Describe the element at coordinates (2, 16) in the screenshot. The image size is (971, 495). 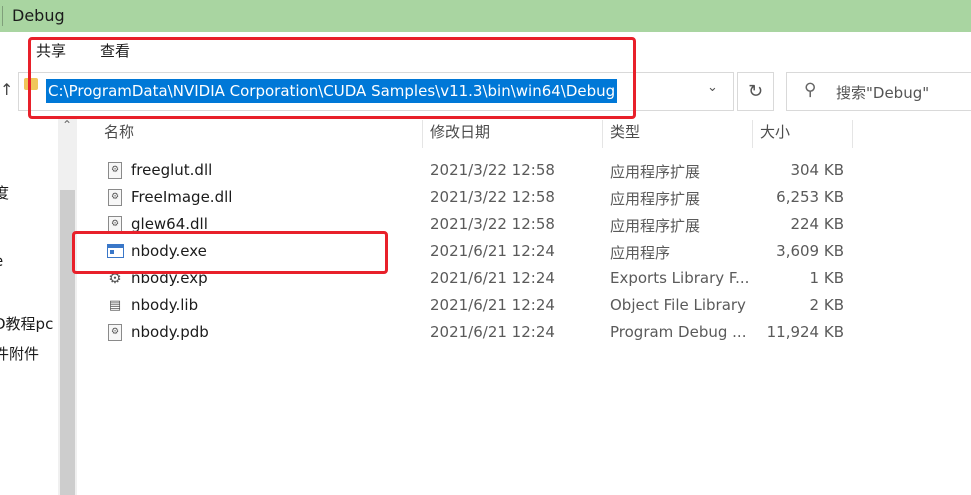
I see `title-separator` at that location.